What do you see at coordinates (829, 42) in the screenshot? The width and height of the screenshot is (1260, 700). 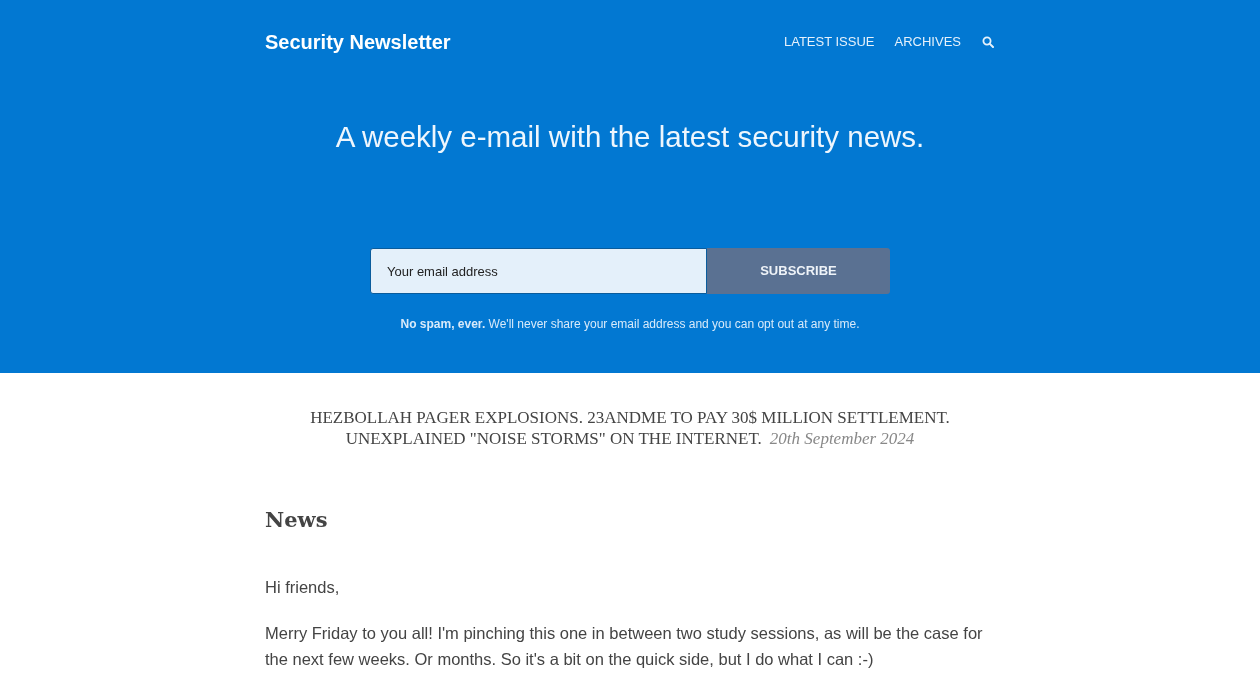 I see `nav-link: LATEST ISSUE` at bounding box center [829, 42].